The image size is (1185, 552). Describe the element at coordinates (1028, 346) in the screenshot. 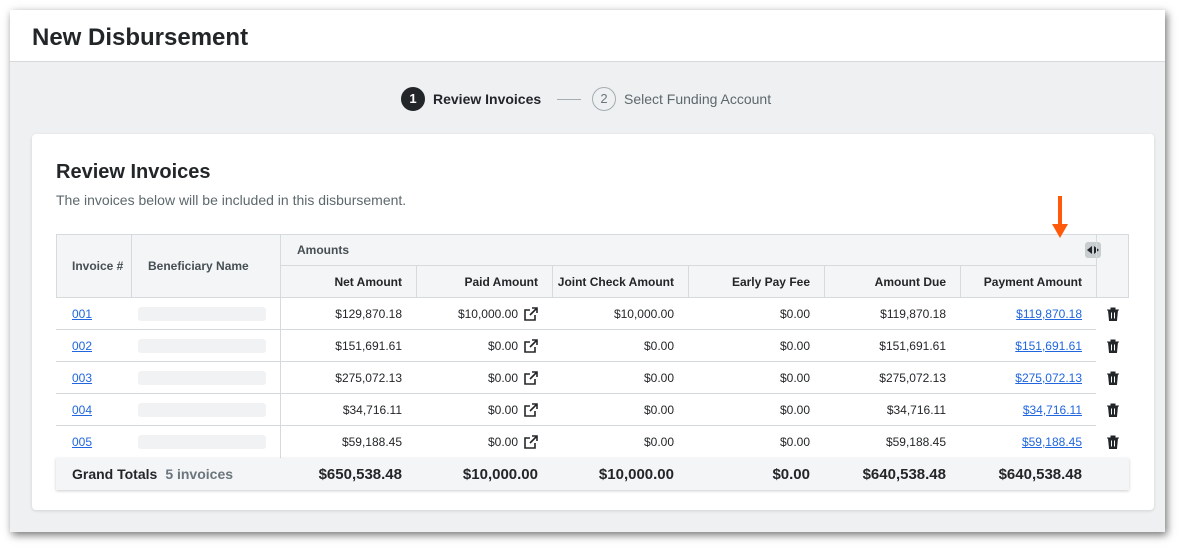

I see `payment-amount-link: $151,691.61` at that location.